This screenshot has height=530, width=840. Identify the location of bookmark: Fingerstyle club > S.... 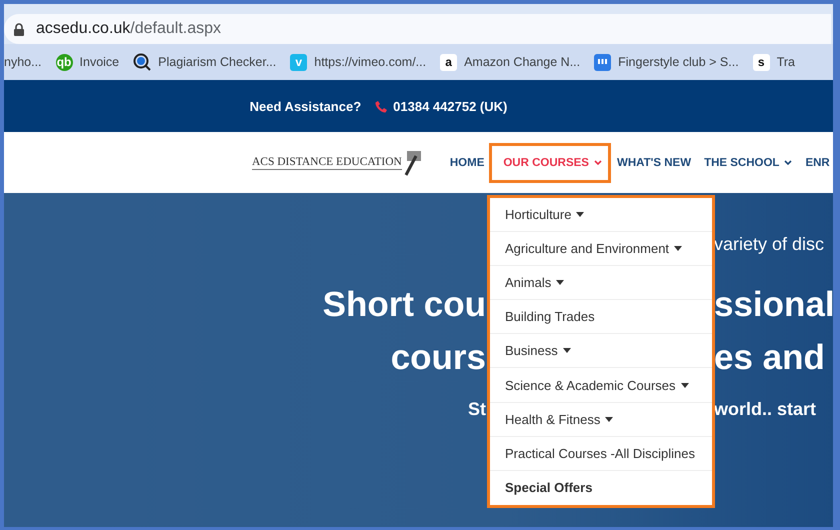
(666, 62).